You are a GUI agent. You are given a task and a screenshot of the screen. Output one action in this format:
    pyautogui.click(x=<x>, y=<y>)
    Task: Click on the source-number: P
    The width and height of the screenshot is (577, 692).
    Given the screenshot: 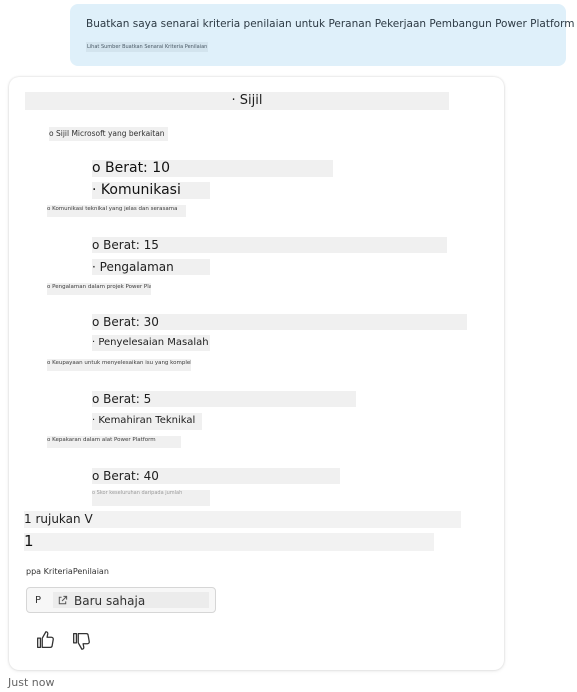 What is the action you would take?
    pyautogui.click(x=38, y=600)
    